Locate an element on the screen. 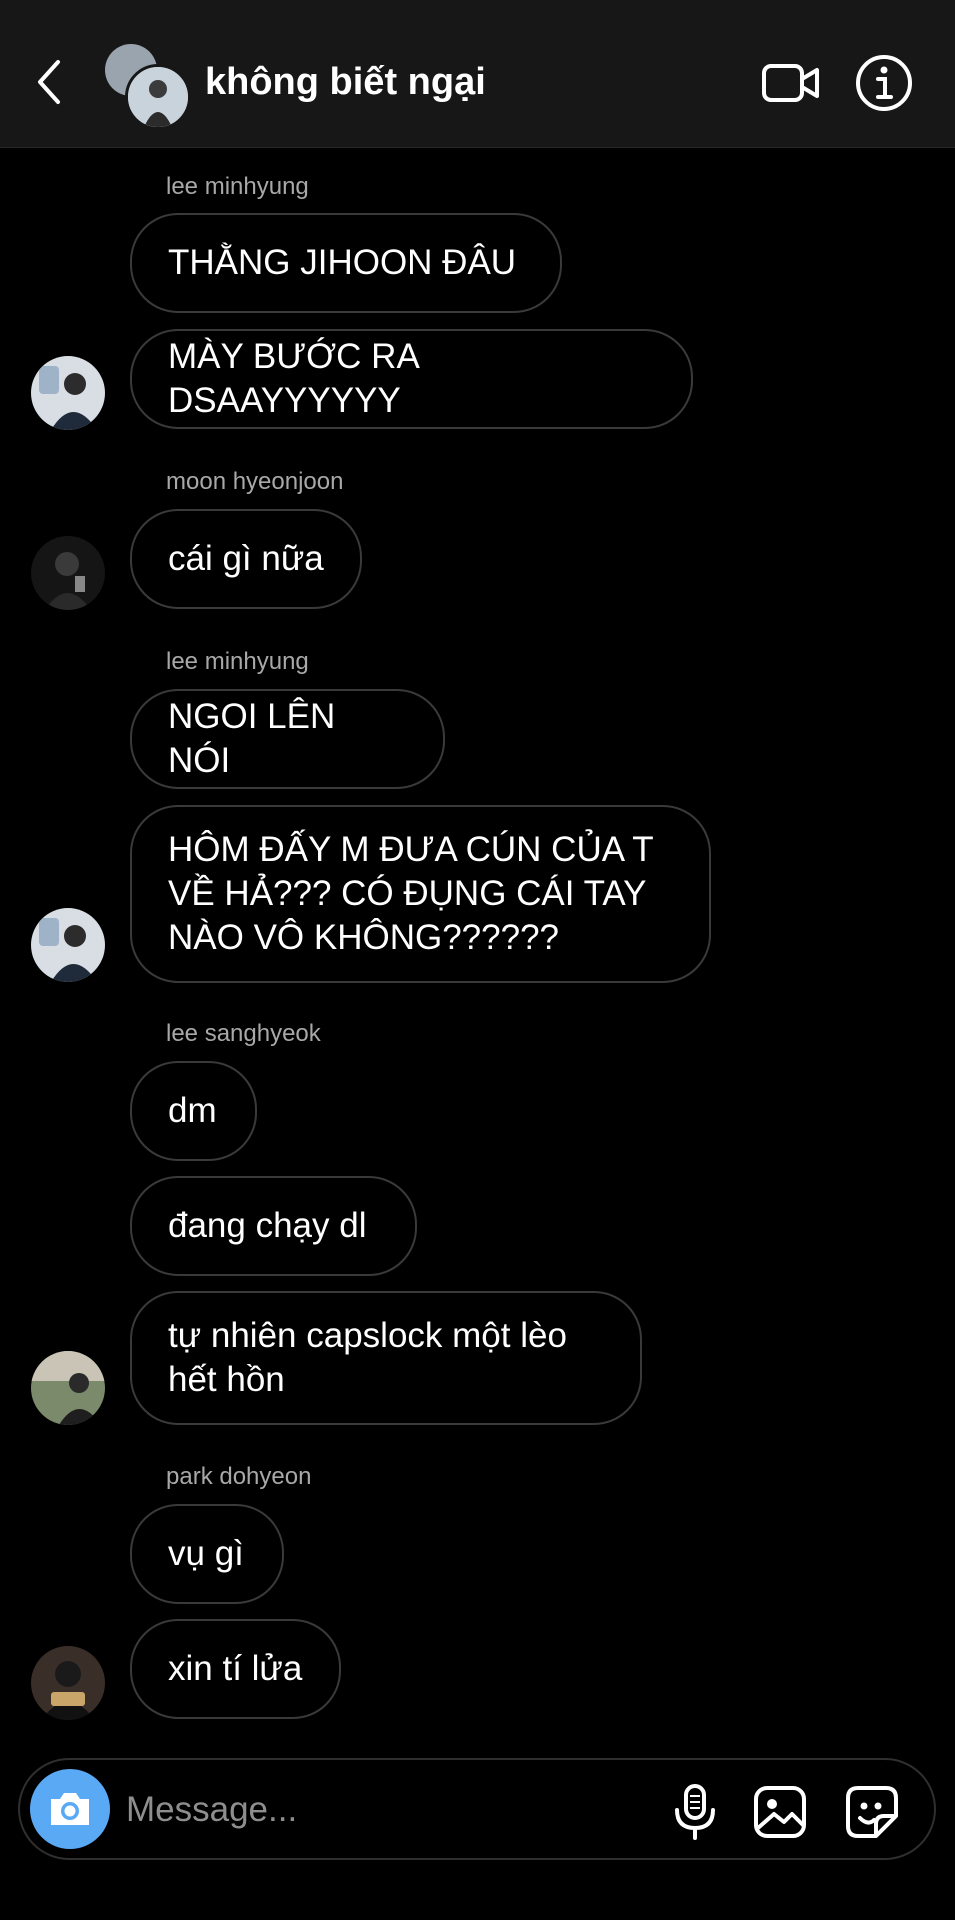  sender-name: moon hyeonjoon is located at coordinates (255, 481).